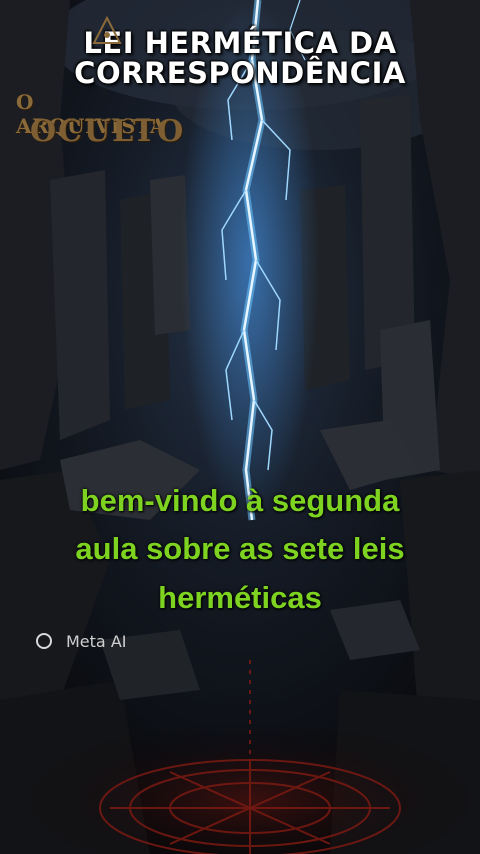 The width and height of the screenshot is (480, 854). What do you see at coordinates (107, 30) in the screenshot?
I see `triangle-eye-icon` at bounding box center [107, 30].